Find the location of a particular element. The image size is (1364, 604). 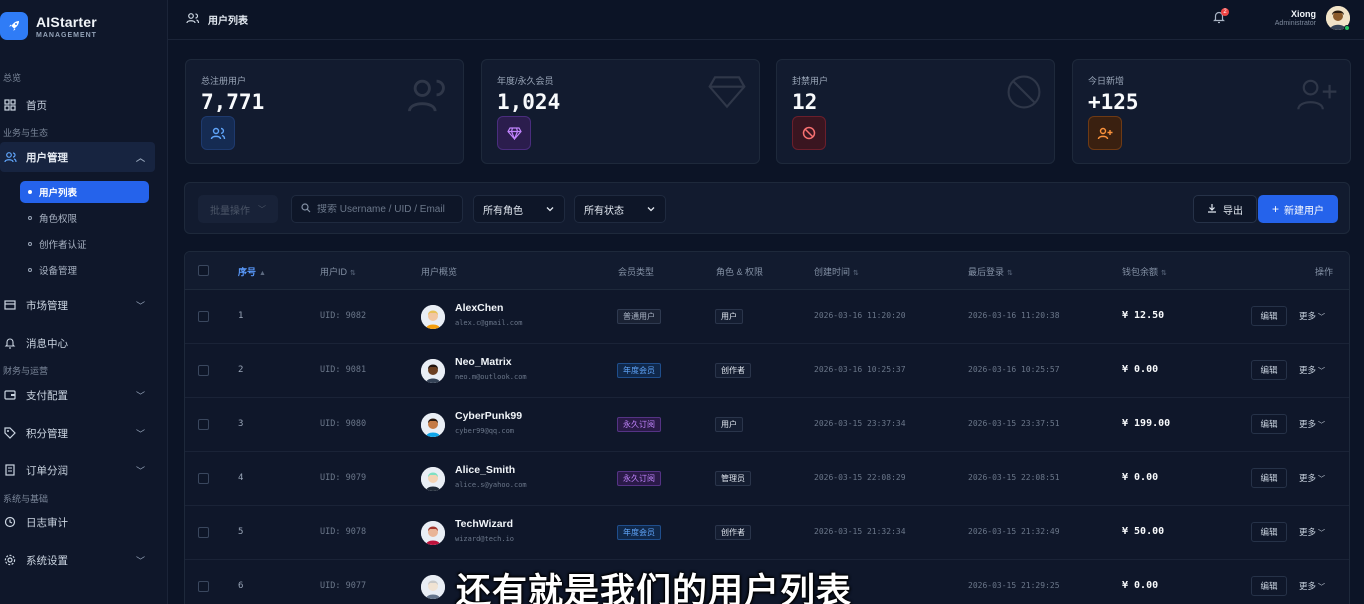

row-wallet: ¥ 0.00 is located at coordinates (1140, 369).